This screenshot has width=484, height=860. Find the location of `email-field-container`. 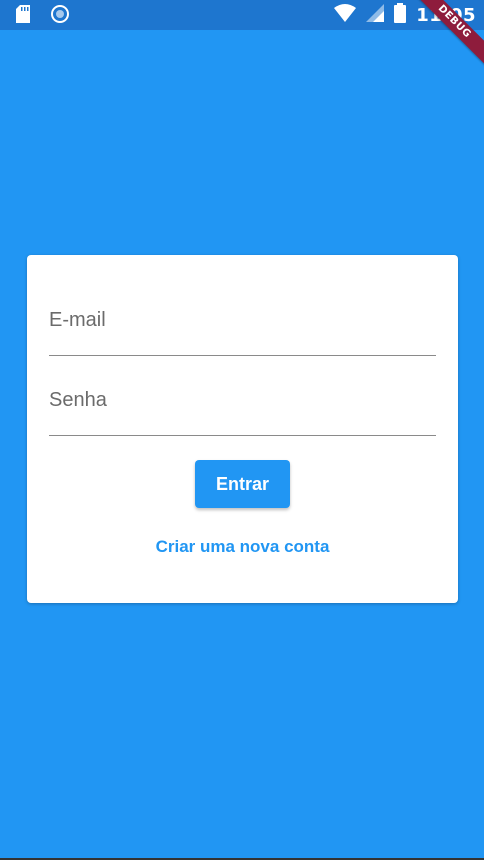

email-field-container is located at coordinates (242, 320).